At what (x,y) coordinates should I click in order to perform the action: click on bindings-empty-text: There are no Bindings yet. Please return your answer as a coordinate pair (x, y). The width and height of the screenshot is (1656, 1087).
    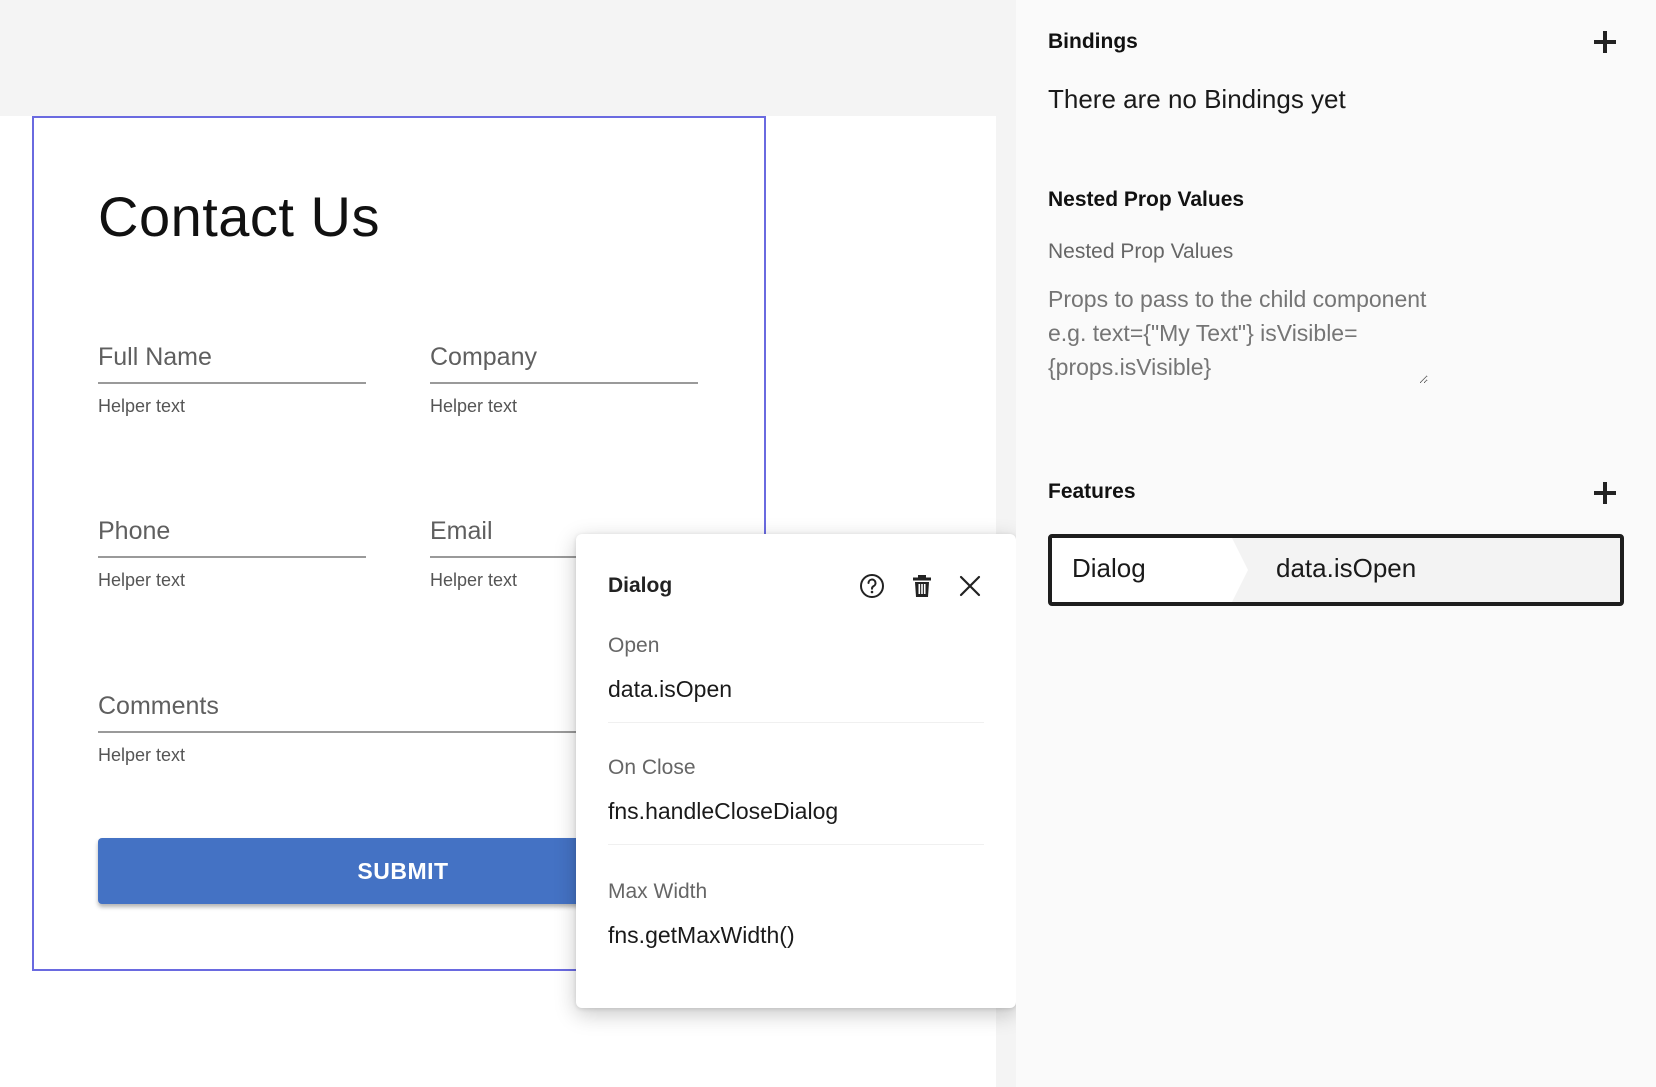
    Looking at the image, I should click on (1197, 99).